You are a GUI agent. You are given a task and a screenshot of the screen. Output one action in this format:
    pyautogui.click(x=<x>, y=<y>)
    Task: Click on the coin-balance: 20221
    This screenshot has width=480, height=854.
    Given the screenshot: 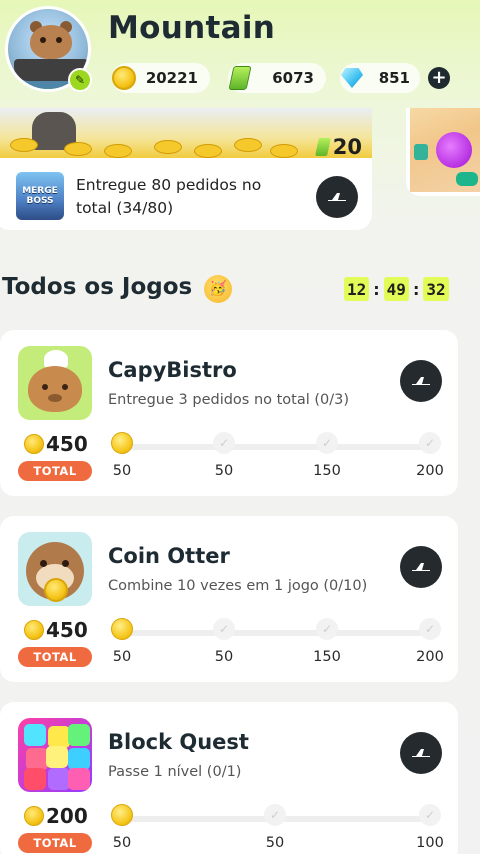 What is the action you would take?
    pyautogui.click(x=161, y=78)
    